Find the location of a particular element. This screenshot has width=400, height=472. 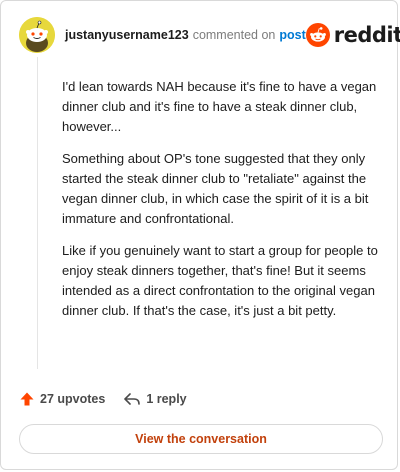

post-link: post is located at coordinates (292, 35).